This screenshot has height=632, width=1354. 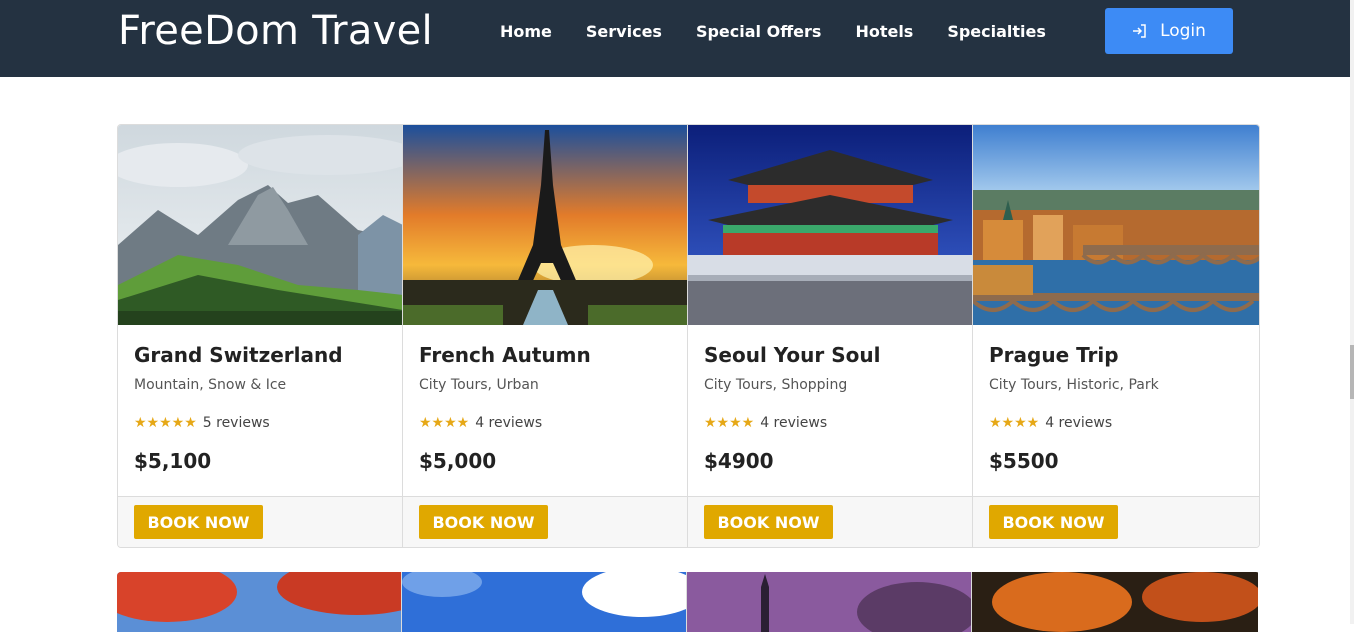 I want to click on tour-tags: City Tours, Shopping, so click(x=776, y=385).